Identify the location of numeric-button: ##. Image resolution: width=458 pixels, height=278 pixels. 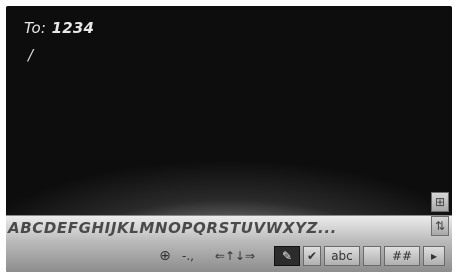
(402, 256).